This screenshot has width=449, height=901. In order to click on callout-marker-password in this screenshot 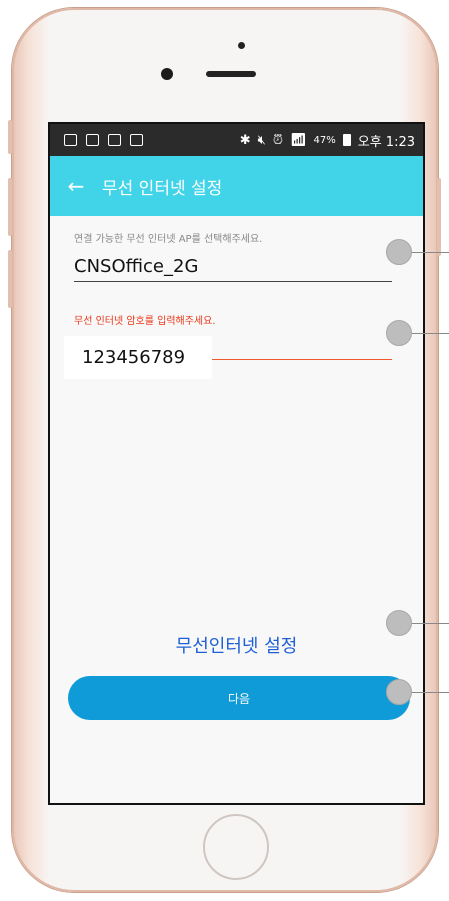, I will do `click(399, 333)`.